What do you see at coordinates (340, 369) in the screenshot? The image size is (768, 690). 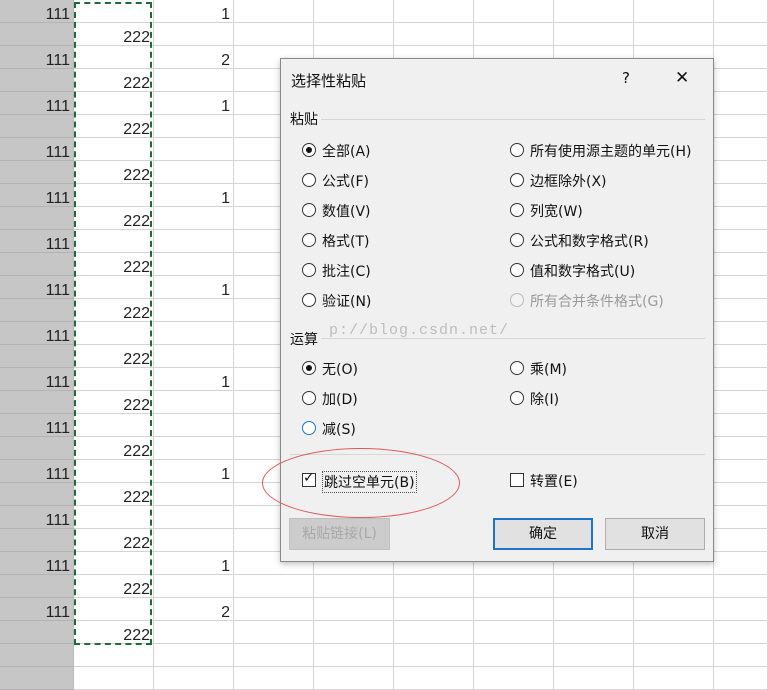 I see `radio-label: 无(O)` at bounding box center [340, 369].